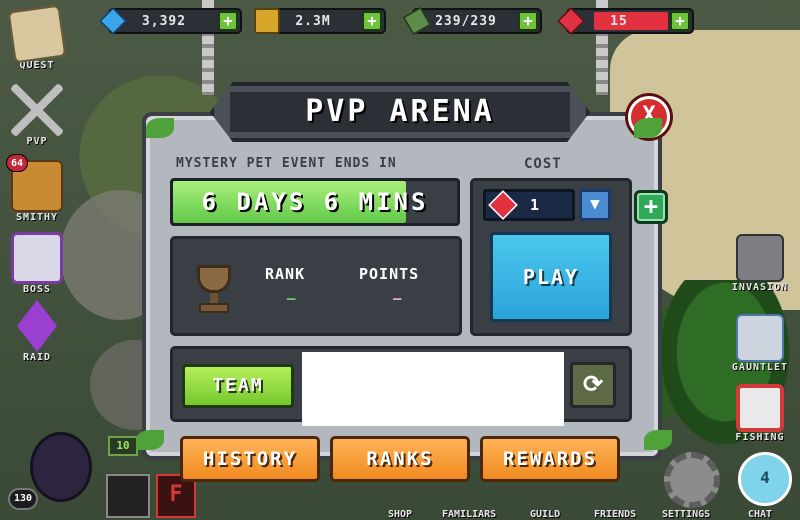  I want to click on menu-pvp-label: PVP, so click(37, 141).